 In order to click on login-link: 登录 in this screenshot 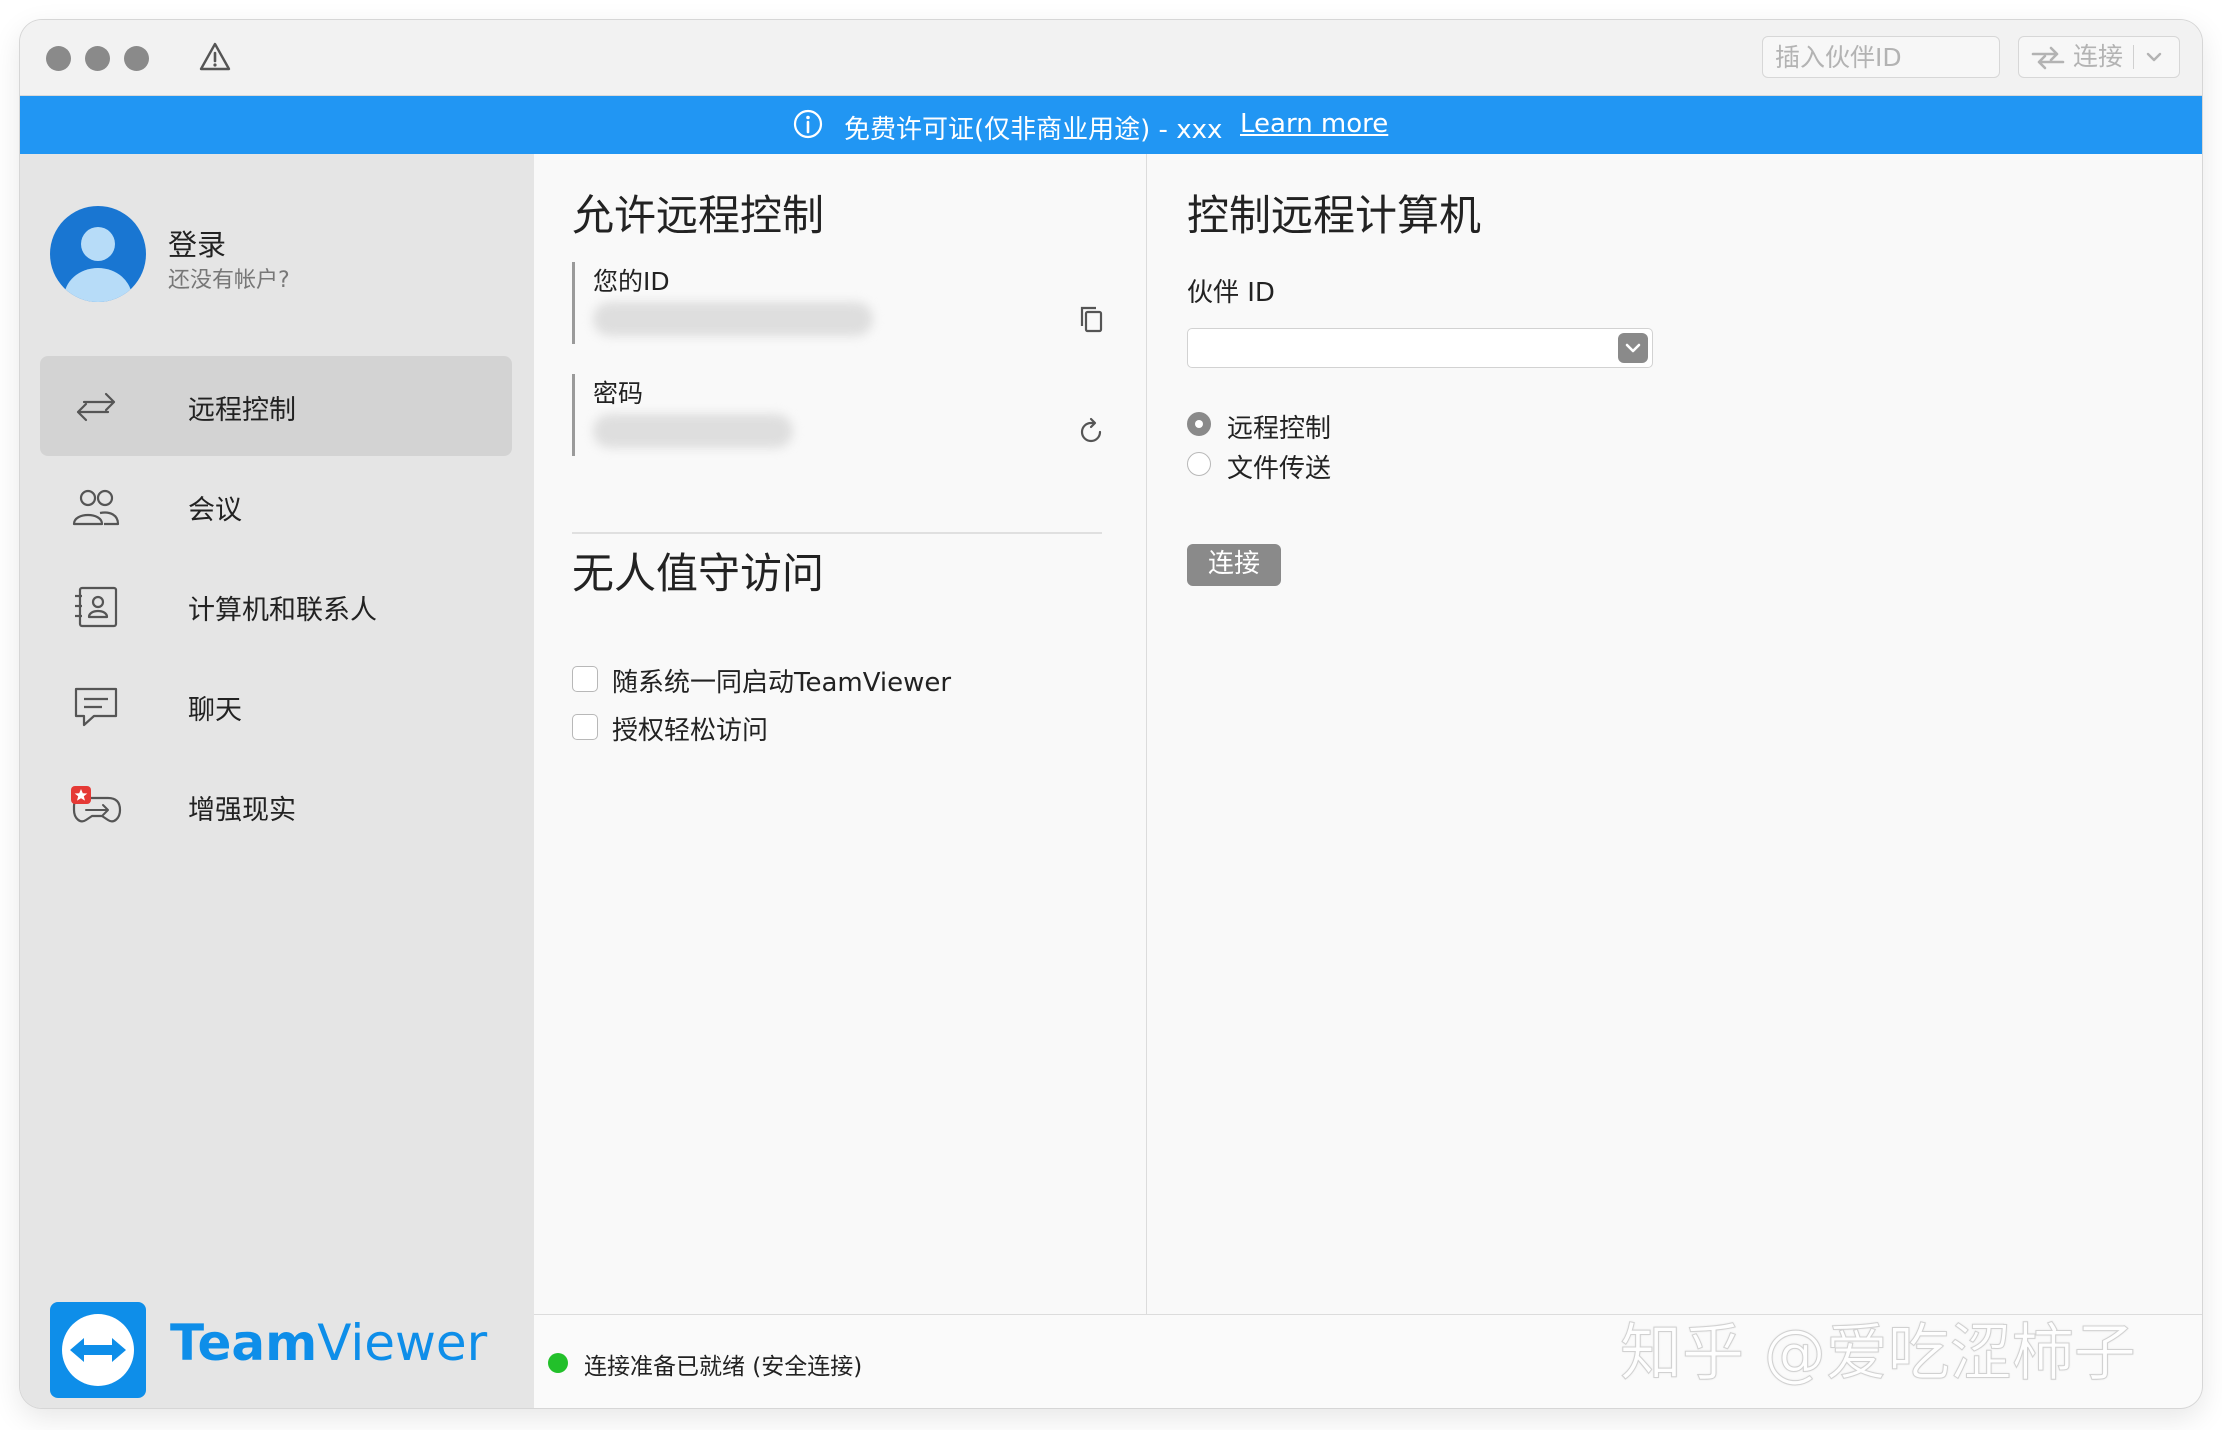, I will do `click(197, 243)`.